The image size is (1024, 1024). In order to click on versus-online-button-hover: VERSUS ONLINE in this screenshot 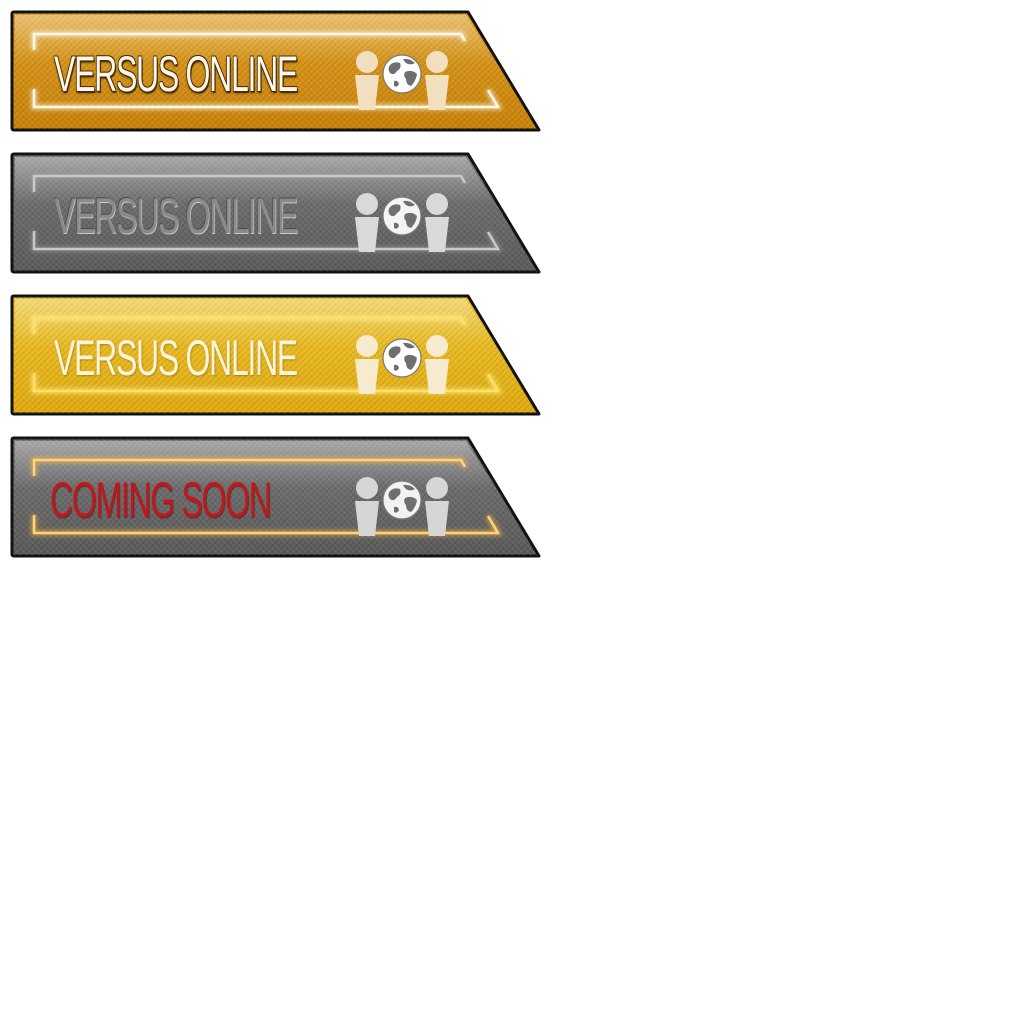, I will do `click(275, 356)`.